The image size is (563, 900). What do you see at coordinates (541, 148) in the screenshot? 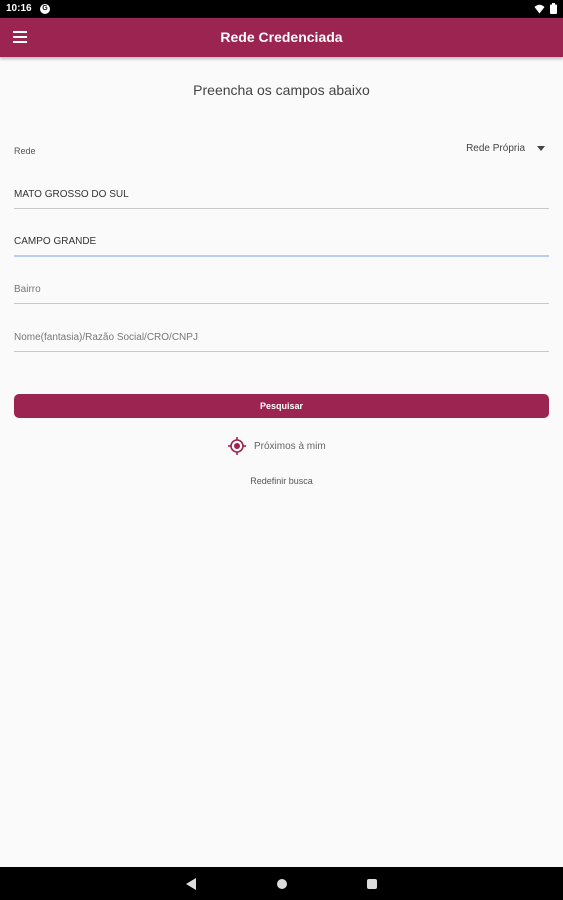
I see `caret-down-icon` at bounding box center [541, 148].